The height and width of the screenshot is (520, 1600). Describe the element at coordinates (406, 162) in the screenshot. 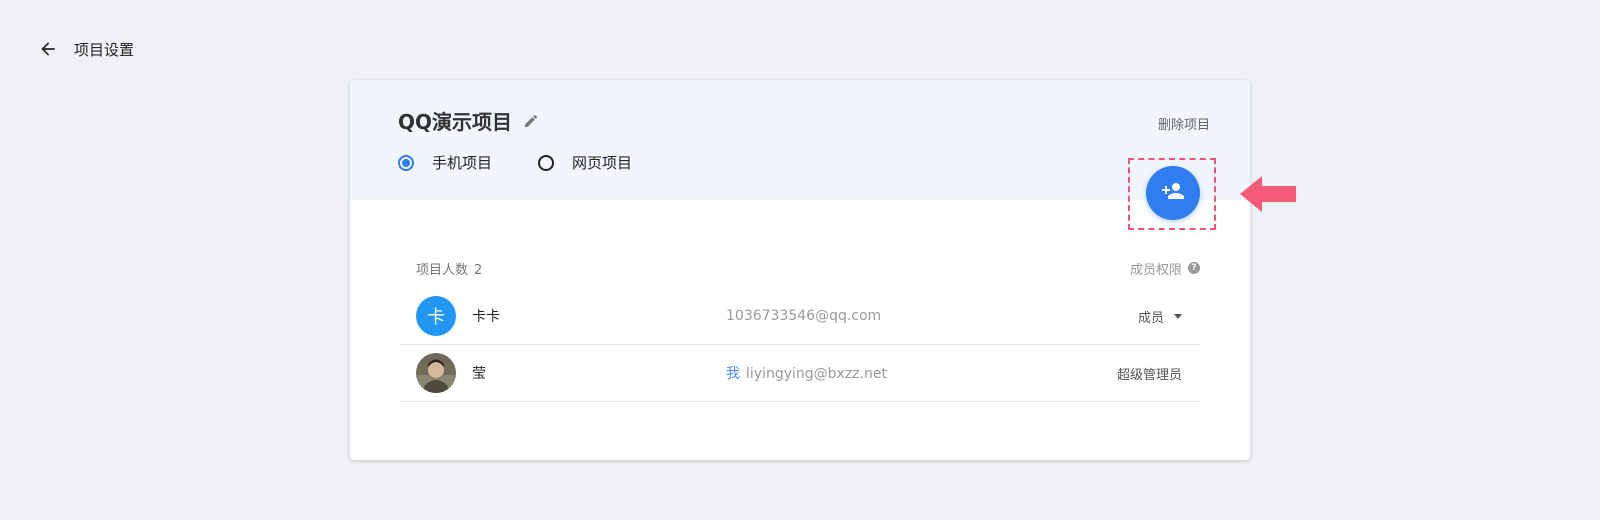

I see `radio-button-checked` at that location.